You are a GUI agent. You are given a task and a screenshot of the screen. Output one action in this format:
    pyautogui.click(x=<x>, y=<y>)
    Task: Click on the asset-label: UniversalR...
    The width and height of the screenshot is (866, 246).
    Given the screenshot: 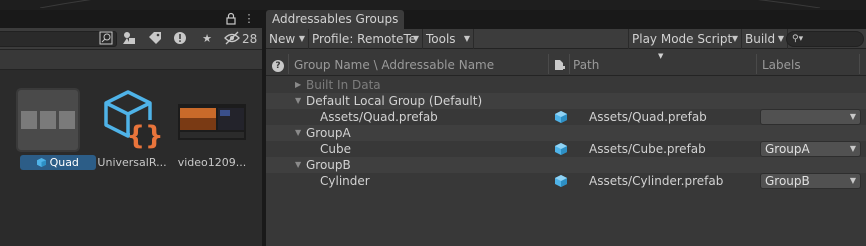 What is the action you would take?
    pyautogui.click(x=132, y=162)
    